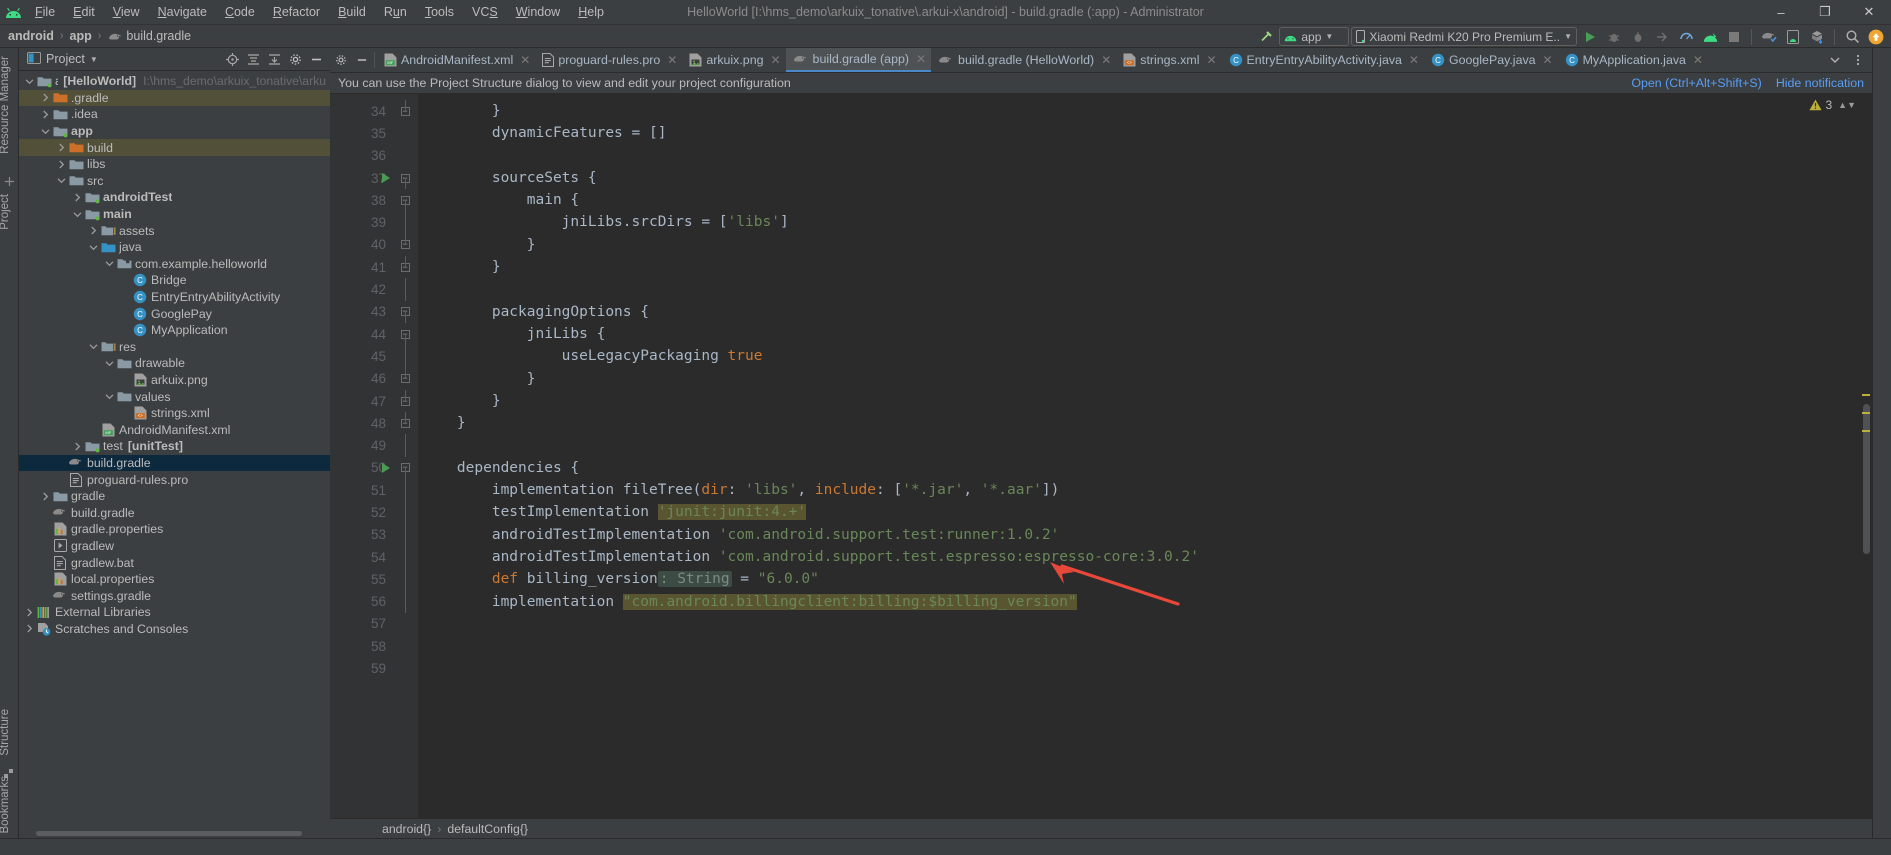  What do you see at coordinates (158, 36) in the screenshot?
I see `breadcrumb-buildgradle: build.gradle` at bounding box center [158, 36].